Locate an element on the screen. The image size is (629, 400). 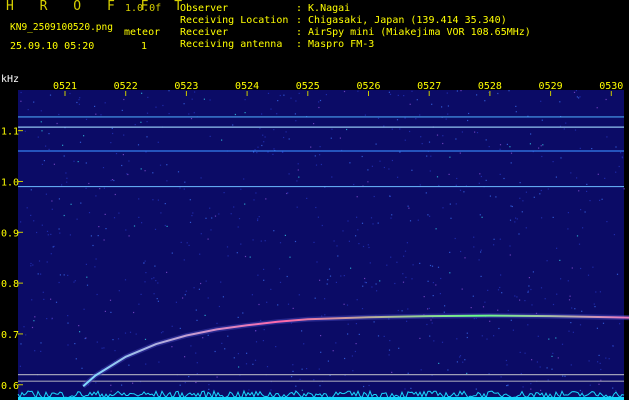
time-tick-label: 0526 is located at coordinates (368, 86).